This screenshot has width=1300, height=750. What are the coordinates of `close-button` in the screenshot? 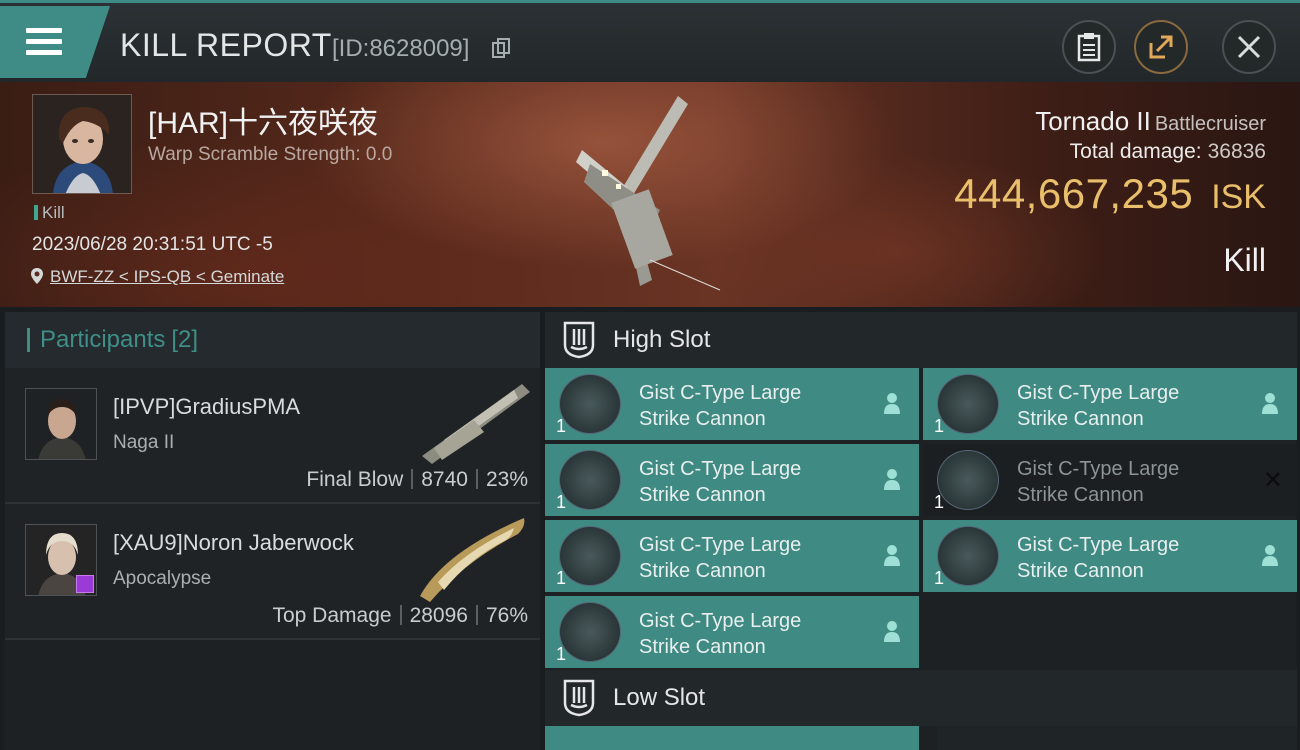 It's located at (1249, 47).